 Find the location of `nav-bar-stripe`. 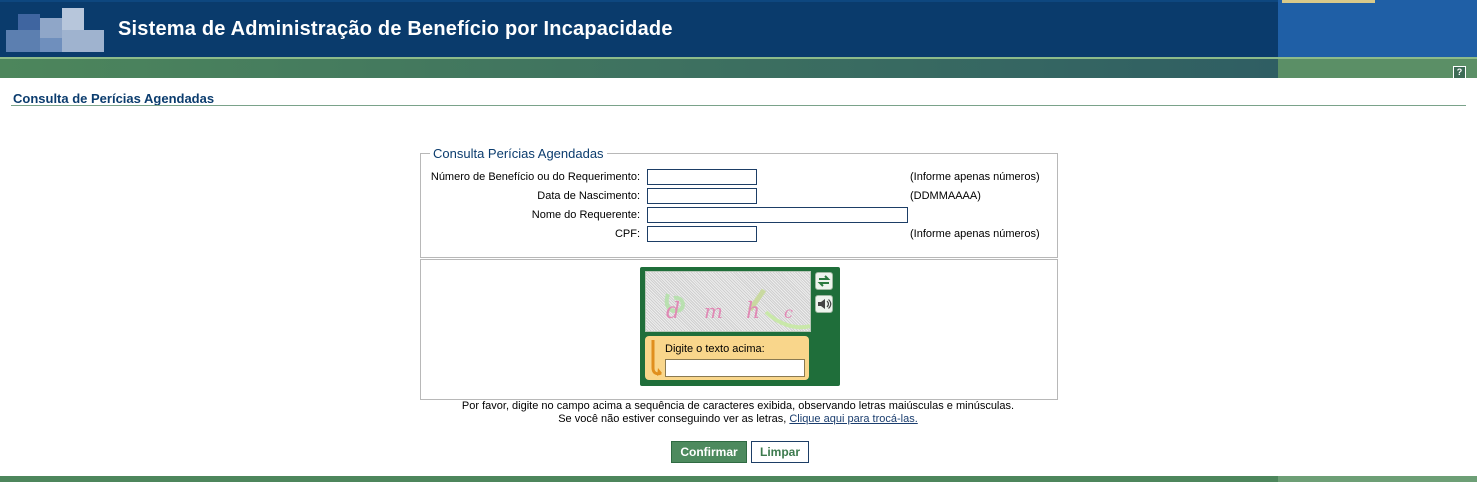

nav-bar-stripe is located at coordinates (738, 58).